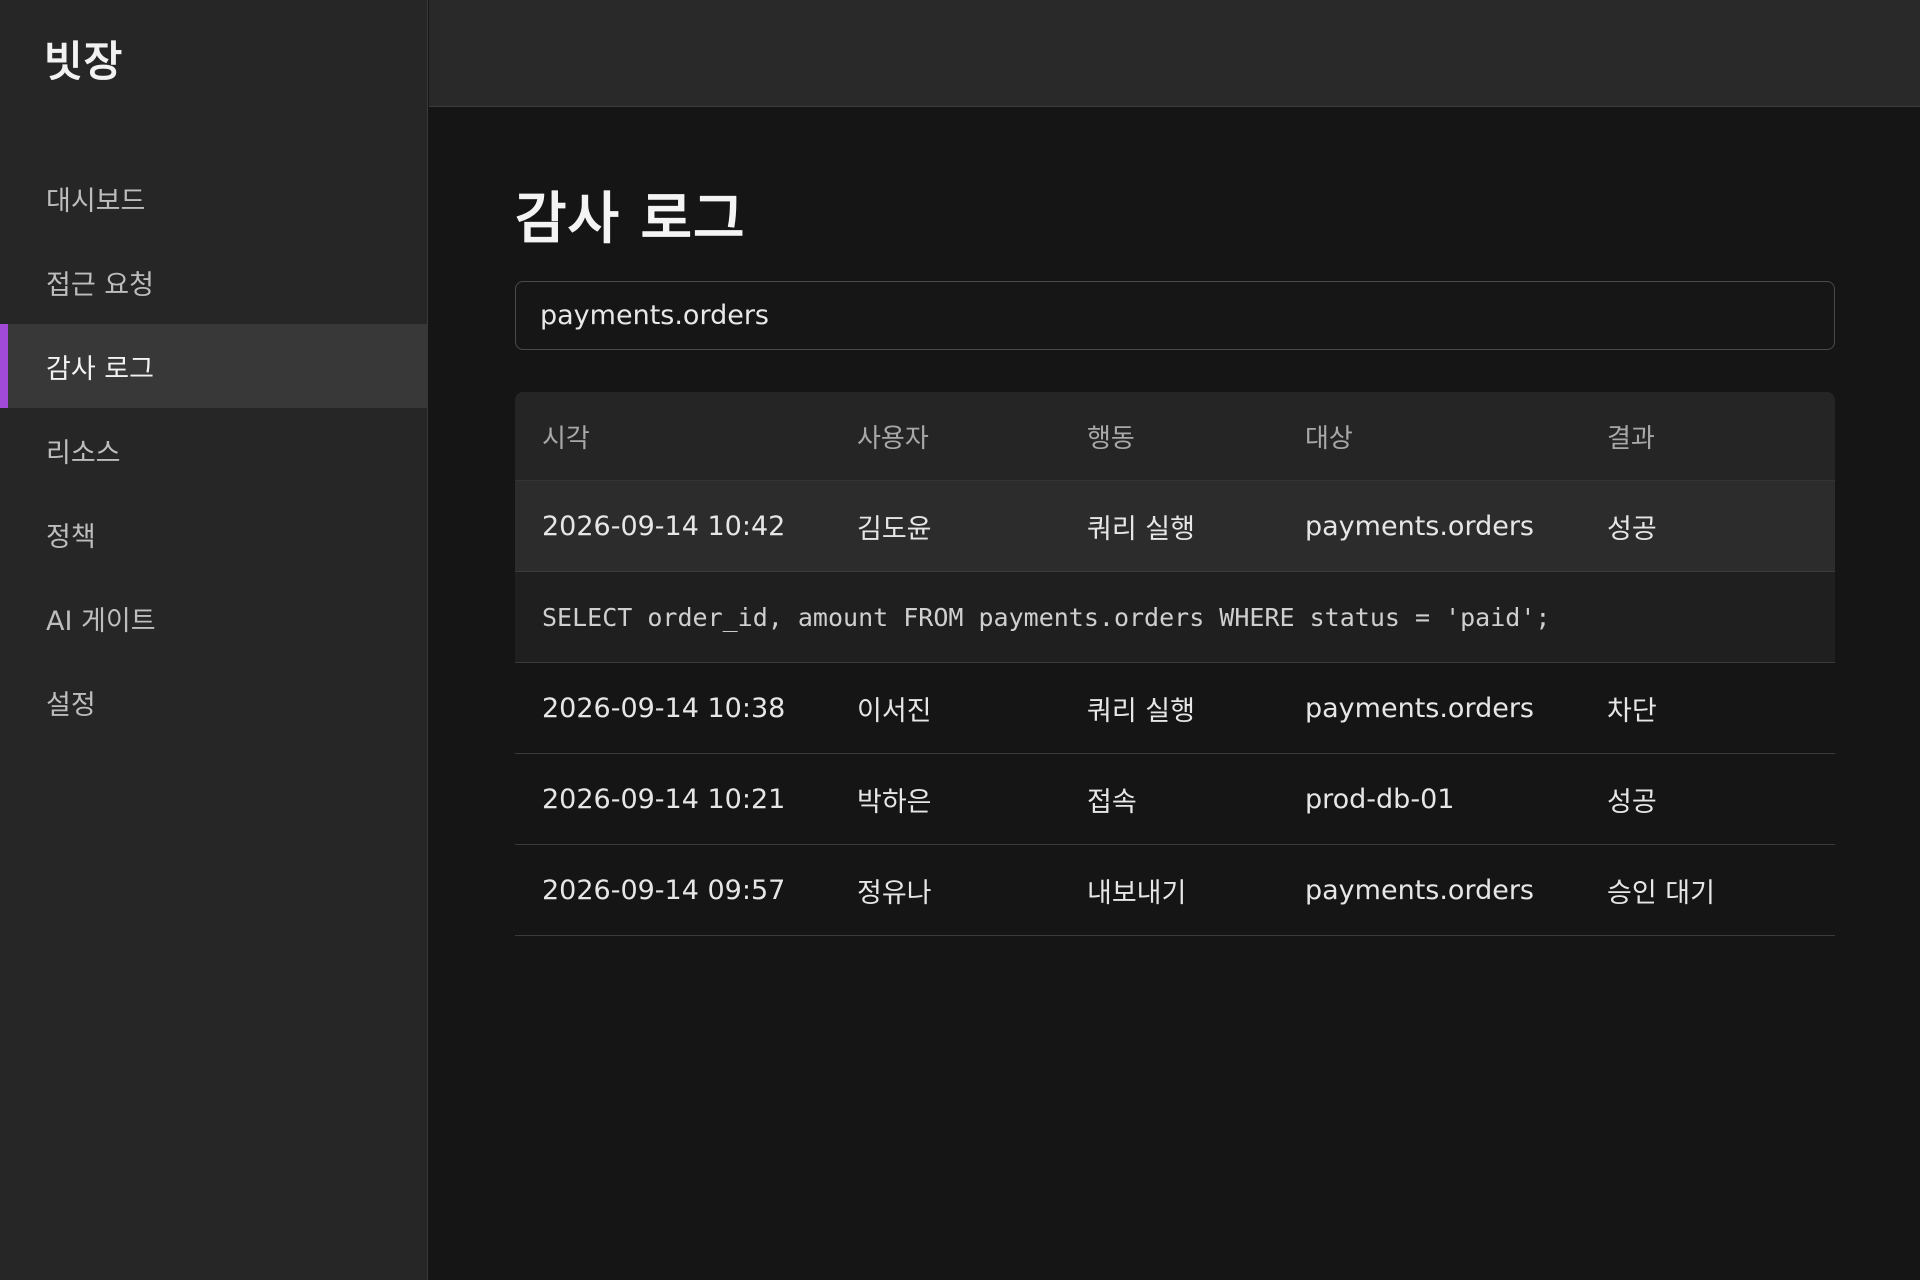  Describe the element at coordinates (664, 526) in the screenshot. I see `cell-time: 2026-09-14 10:42` at that location.